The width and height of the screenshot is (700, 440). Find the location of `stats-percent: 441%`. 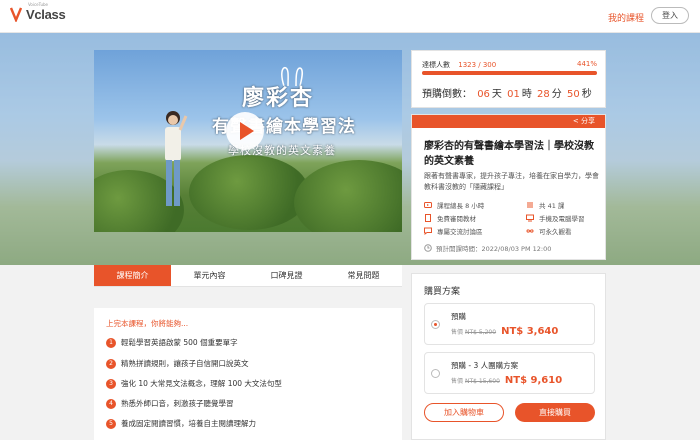

stats-percent: 441% is located at coordinates (586, 64).